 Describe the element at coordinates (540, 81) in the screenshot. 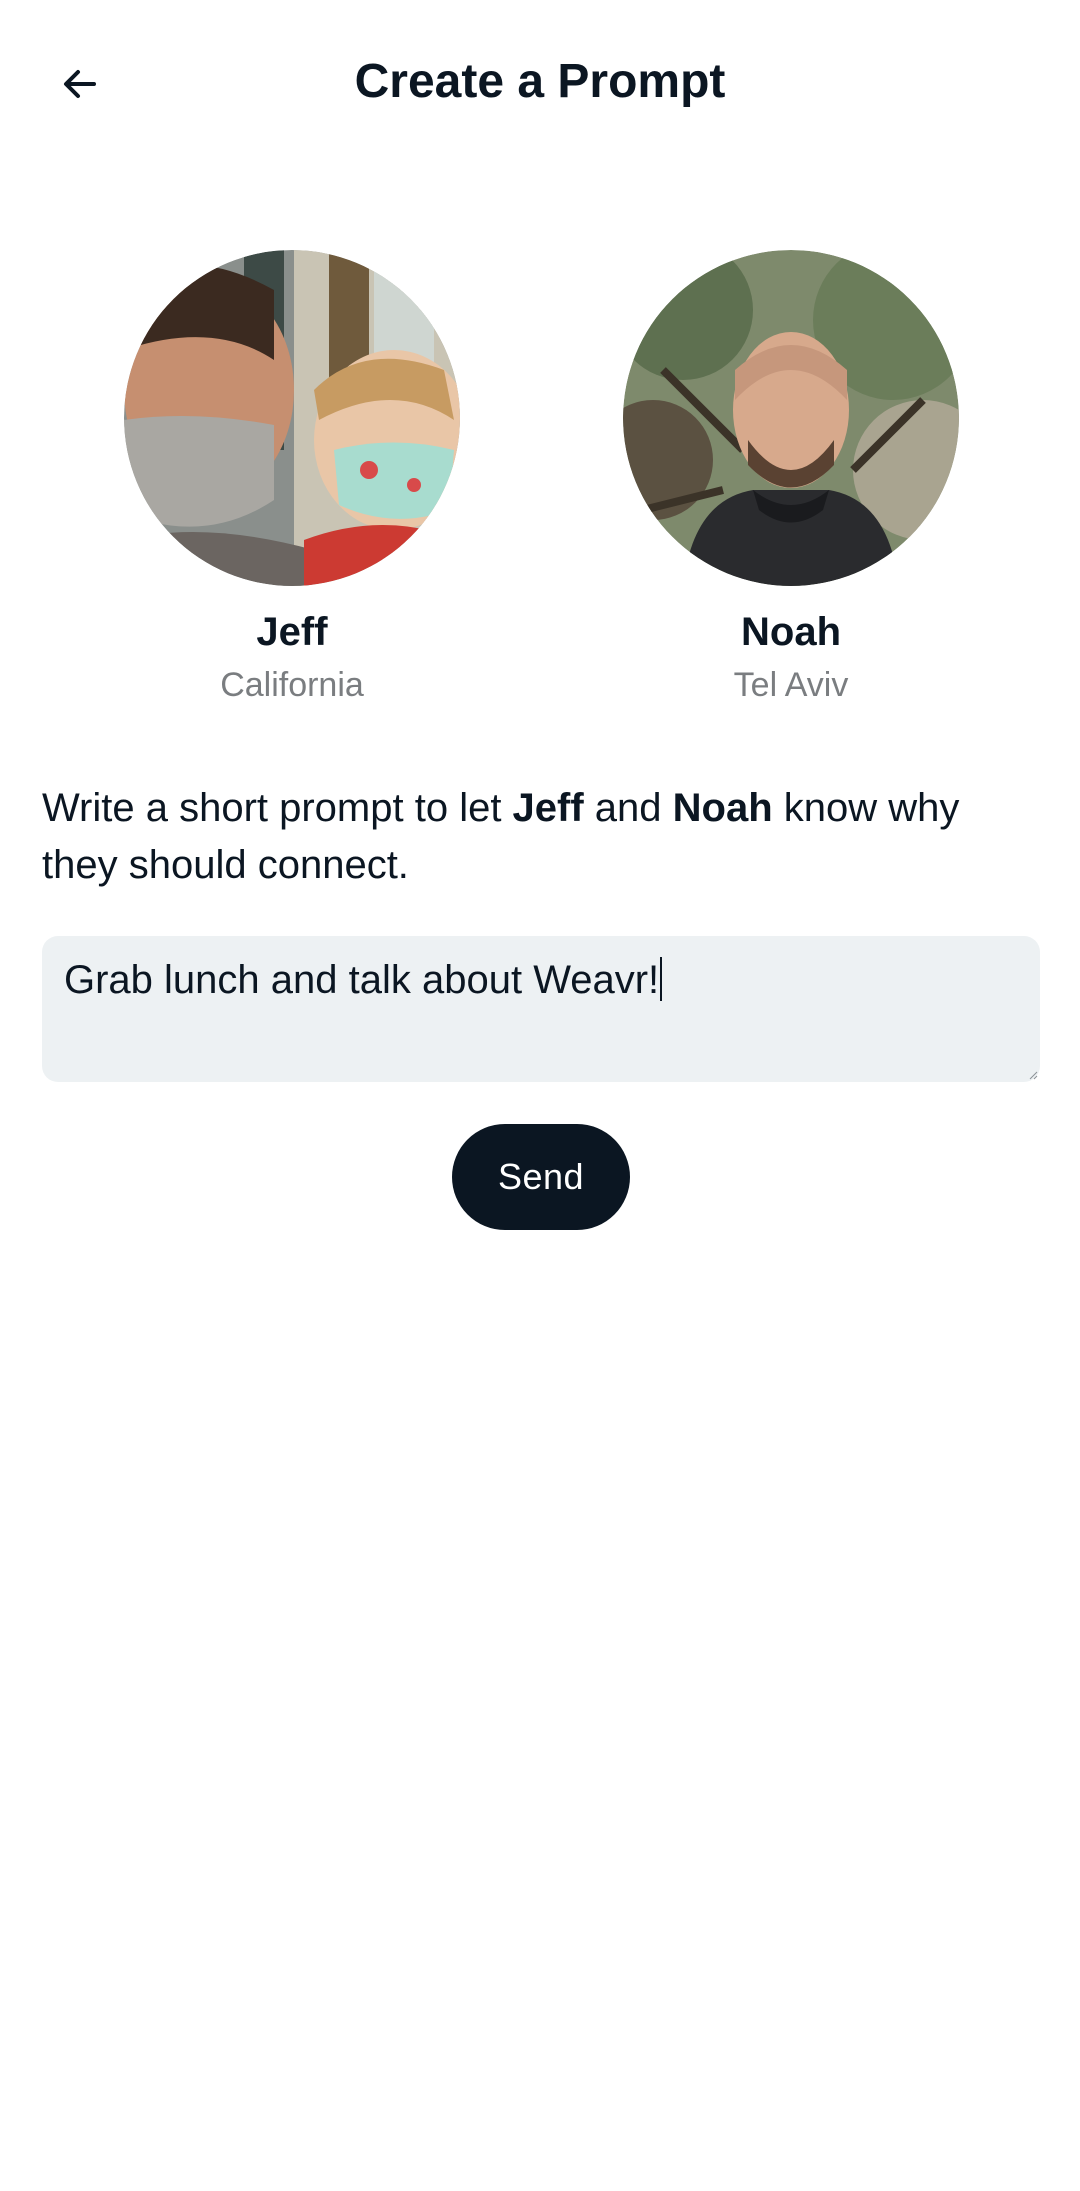

I see `page-title: Create a Prompt` at that location.